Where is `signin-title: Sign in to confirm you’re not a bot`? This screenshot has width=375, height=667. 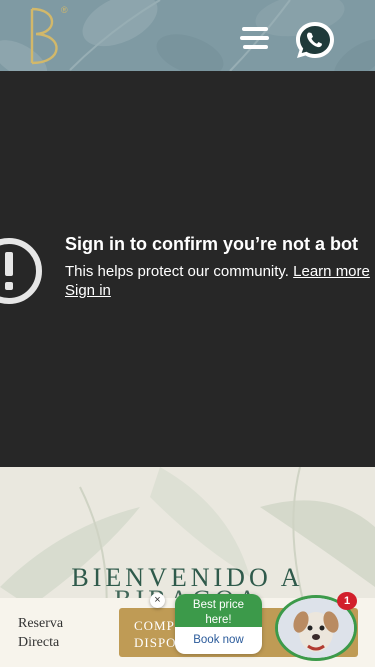 signin-title: Sign in to confirm you’re not a bot is located at coordinates (211, 244).